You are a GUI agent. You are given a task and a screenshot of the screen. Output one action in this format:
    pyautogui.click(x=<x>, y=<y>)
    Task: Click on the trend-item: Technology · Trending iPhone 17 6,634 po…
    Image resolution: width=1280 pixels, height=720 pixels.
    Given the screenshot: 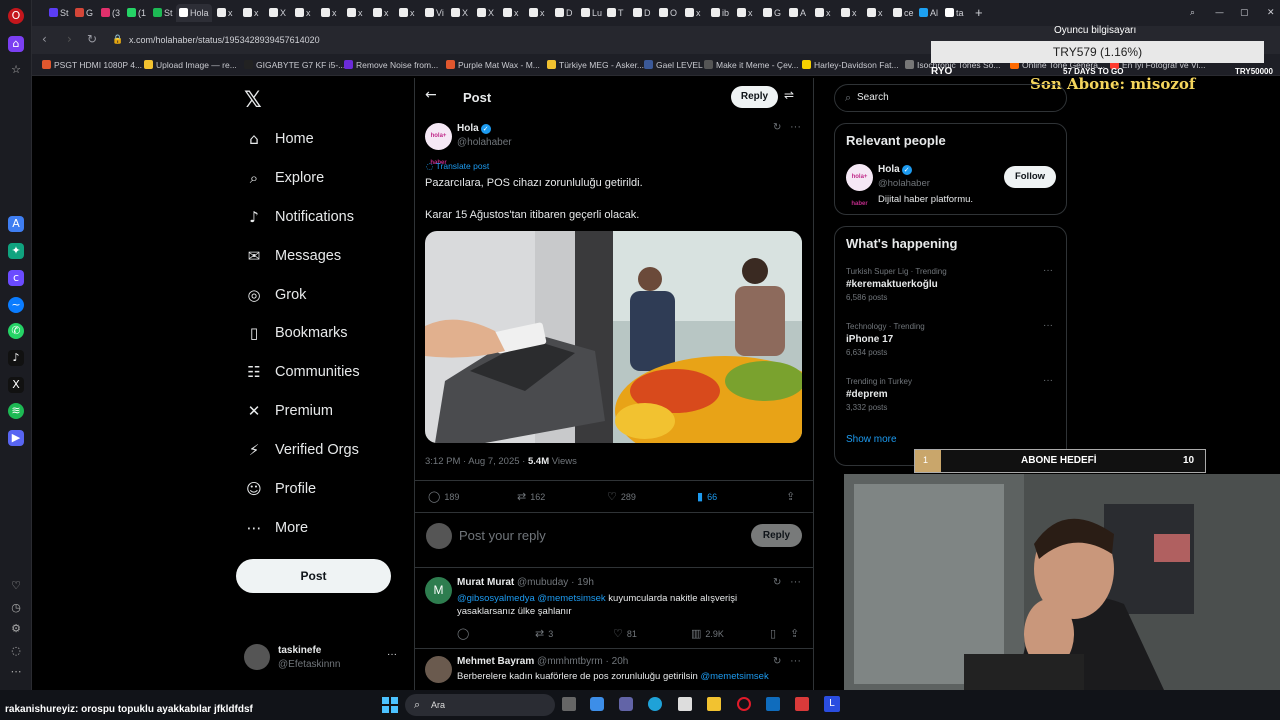 What is the action you would take?
    pyautogui.click(x=885, y=339)
    